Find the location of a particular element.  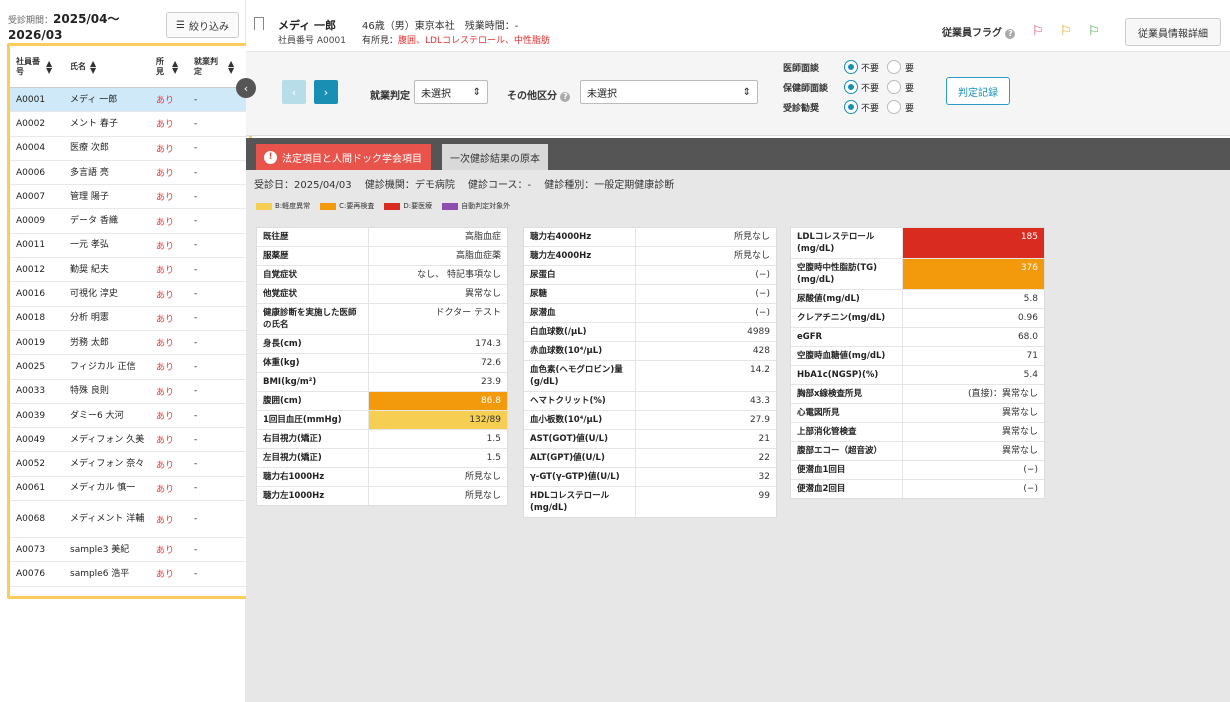

filter-button: ☰ 絞り込み is located at coordinates (202, 25).